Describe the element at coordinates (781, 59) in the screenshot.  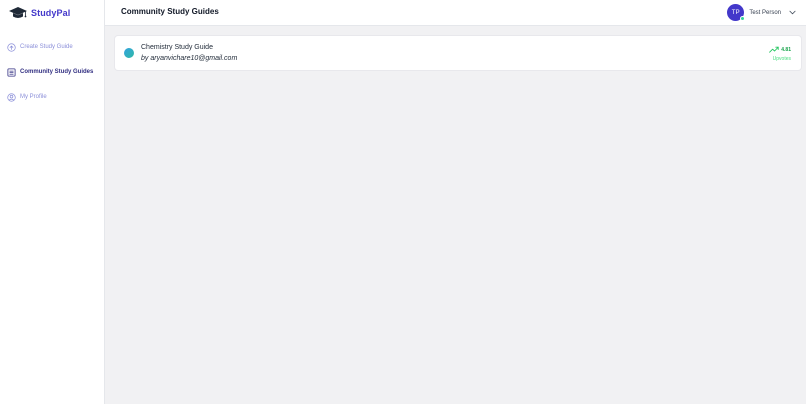
I see `upvote-label: Upvotes` at that location.